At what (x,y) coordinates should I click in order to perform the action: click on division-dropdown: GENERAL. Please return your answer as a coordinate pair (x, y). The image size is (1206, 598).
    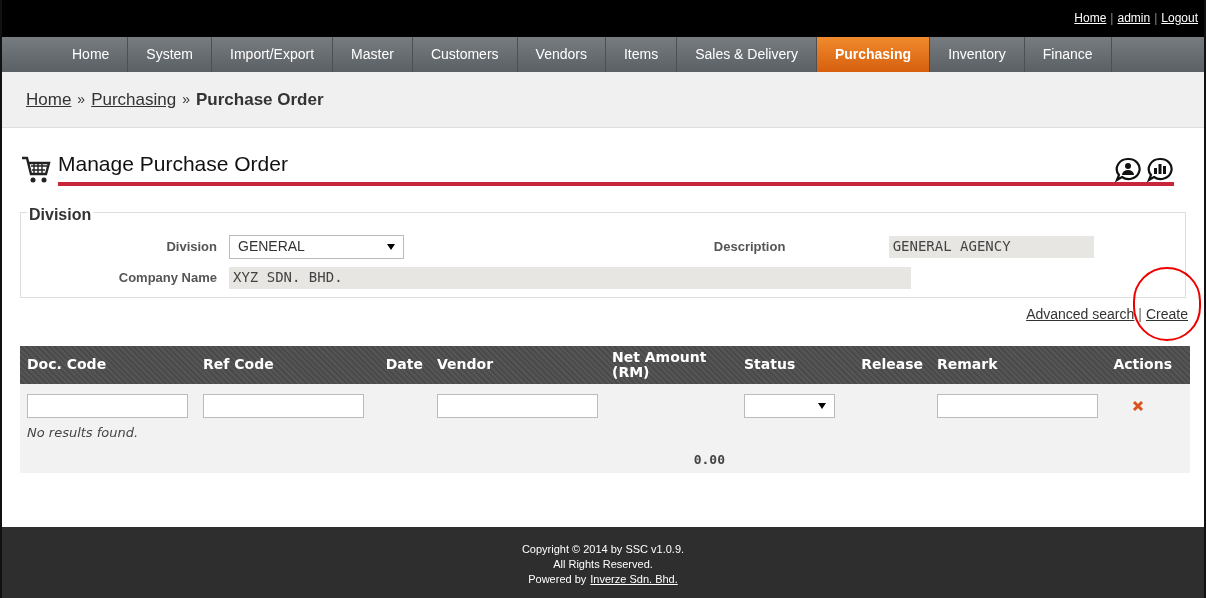
    Looking at the image, I should click on (316, 246).